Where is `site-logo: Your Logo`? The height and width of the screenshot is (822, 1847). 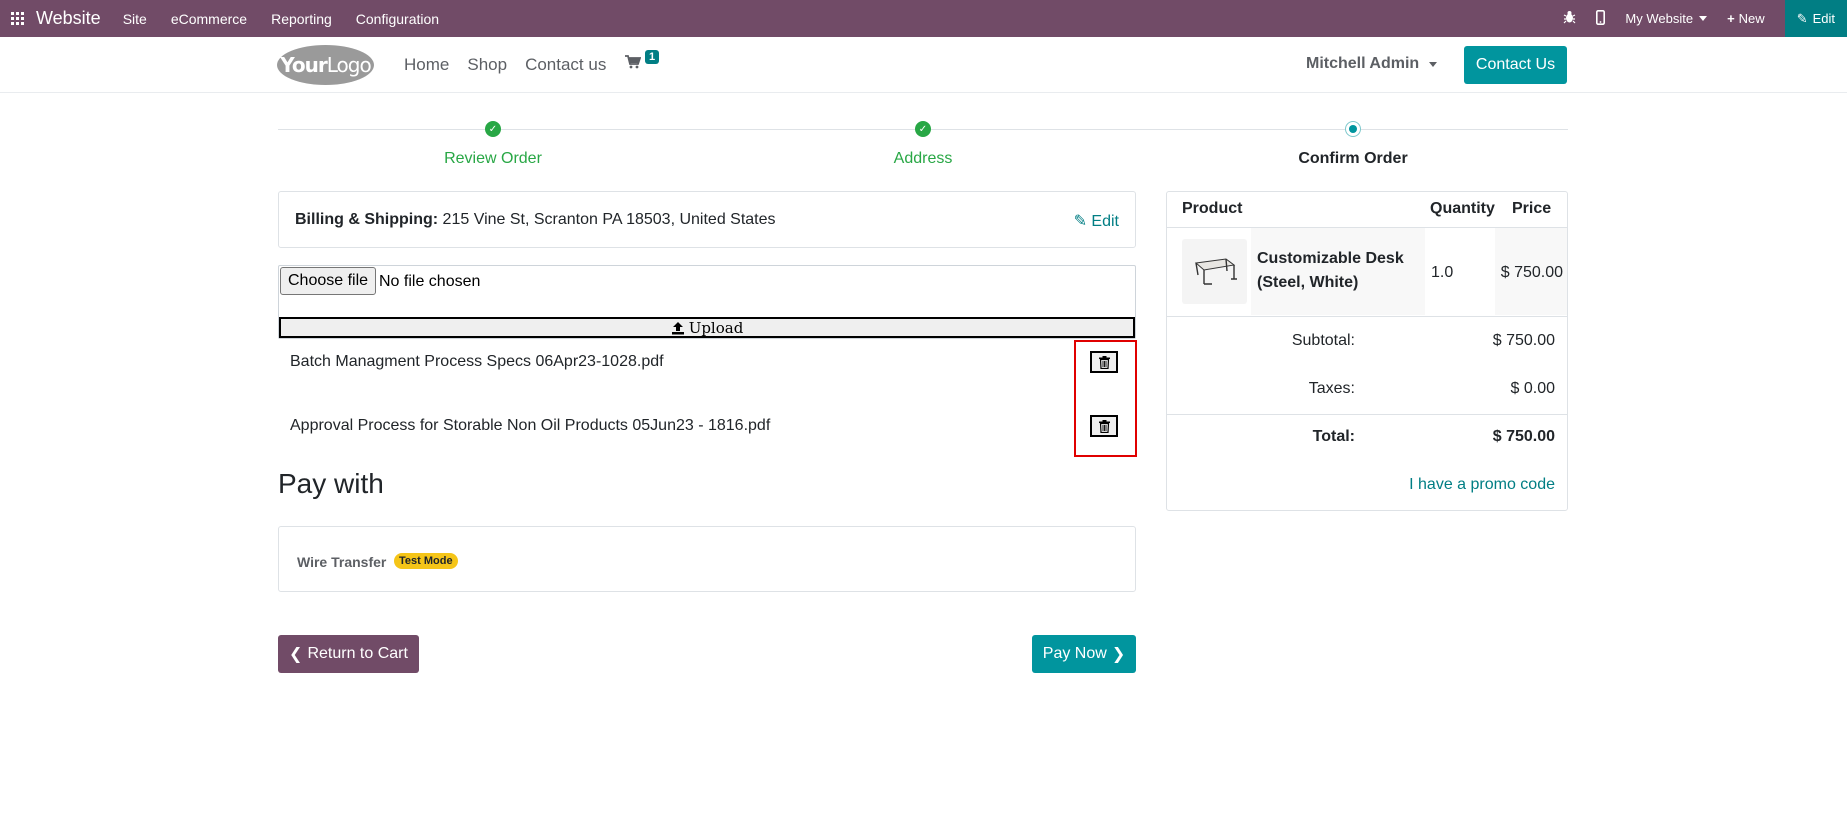 site-logo: Your Logo is located at coordinates (325, 65).